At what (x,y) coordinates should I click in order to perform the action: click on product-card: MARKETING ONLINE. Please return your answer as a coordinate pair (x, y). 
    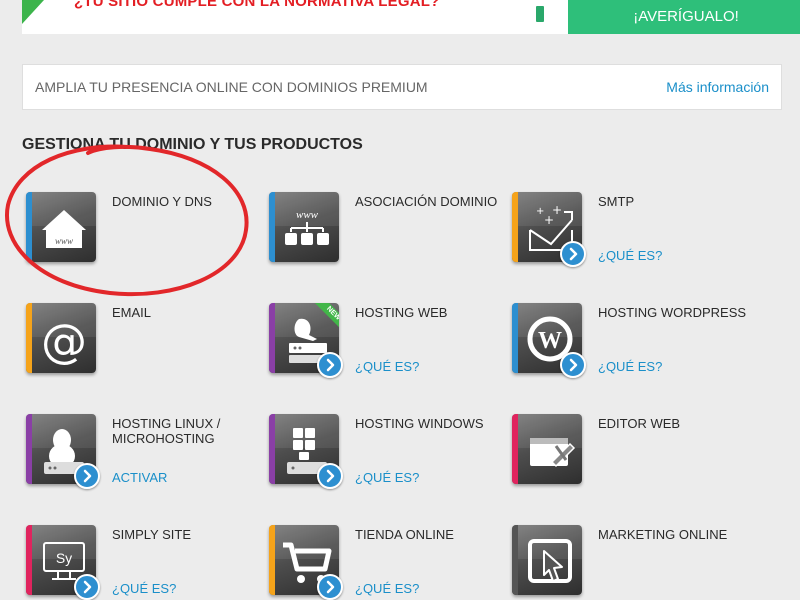
    Looking at the image, I should click on (628, 559).